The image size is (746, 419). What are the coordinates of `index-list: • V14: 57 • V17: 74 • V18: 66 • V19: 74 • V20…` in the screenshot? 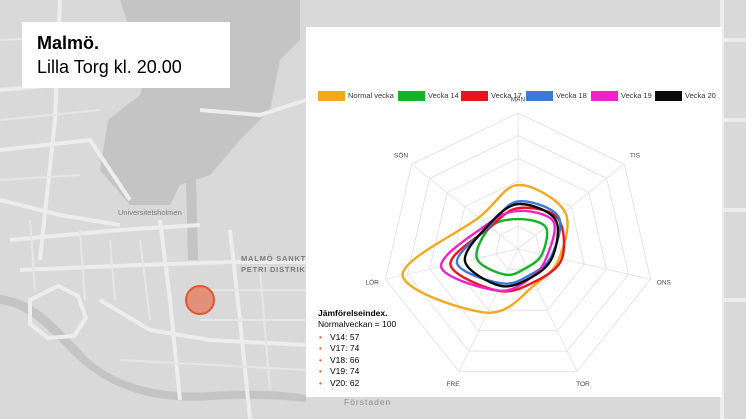 It's located at (393, 360).